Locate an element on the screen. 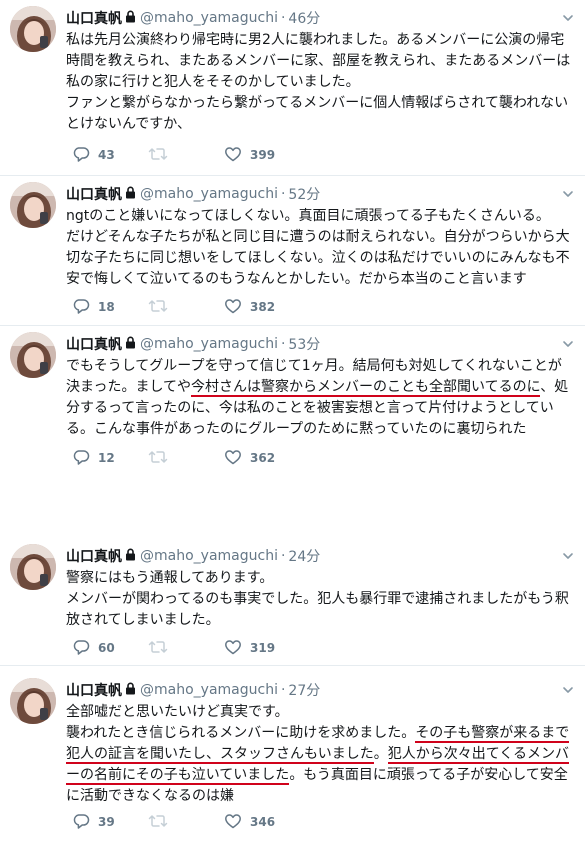 The height and width of the screenshot is (860, 585). text-segment: 。 is located at coordinates (380, 754).